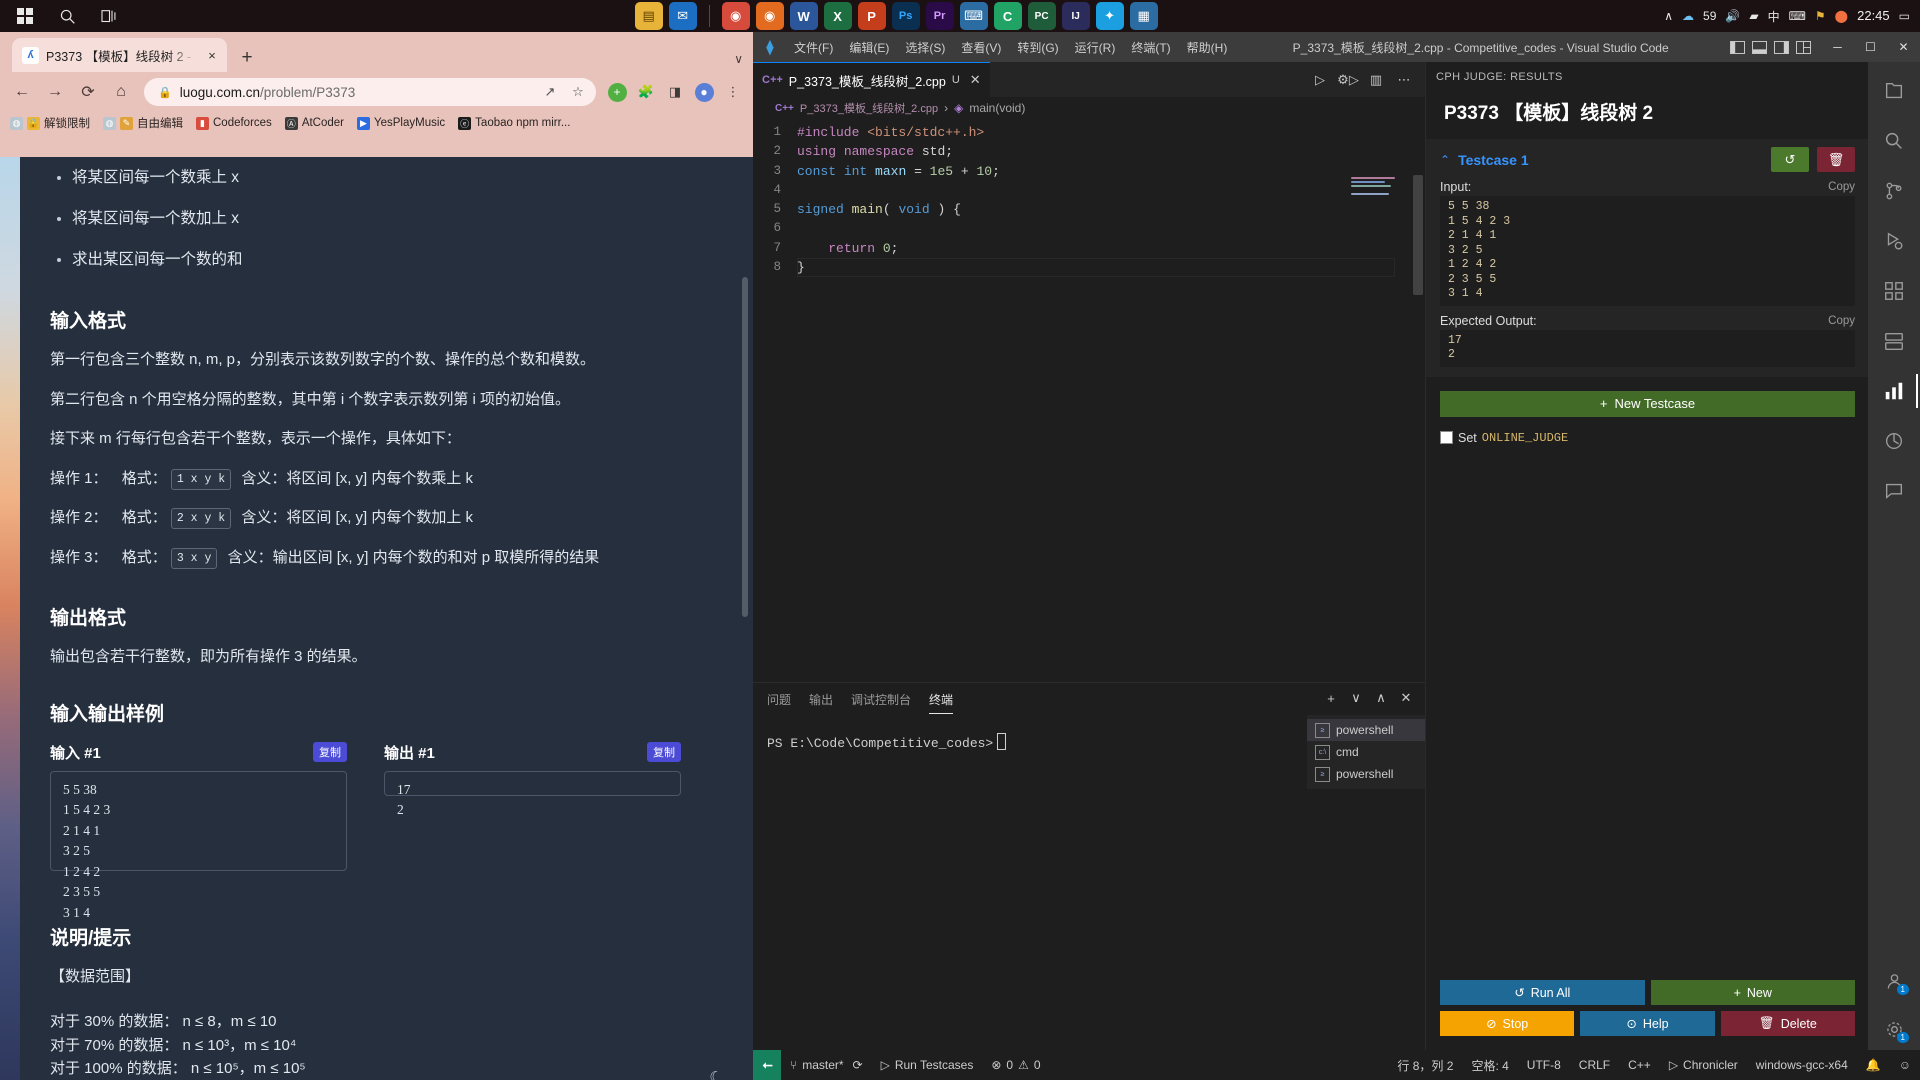  What do you see at coordinates (1688, 16) in the screenshot?
I see `cloud-icon: ☁` at bounding box center [1688, 16].